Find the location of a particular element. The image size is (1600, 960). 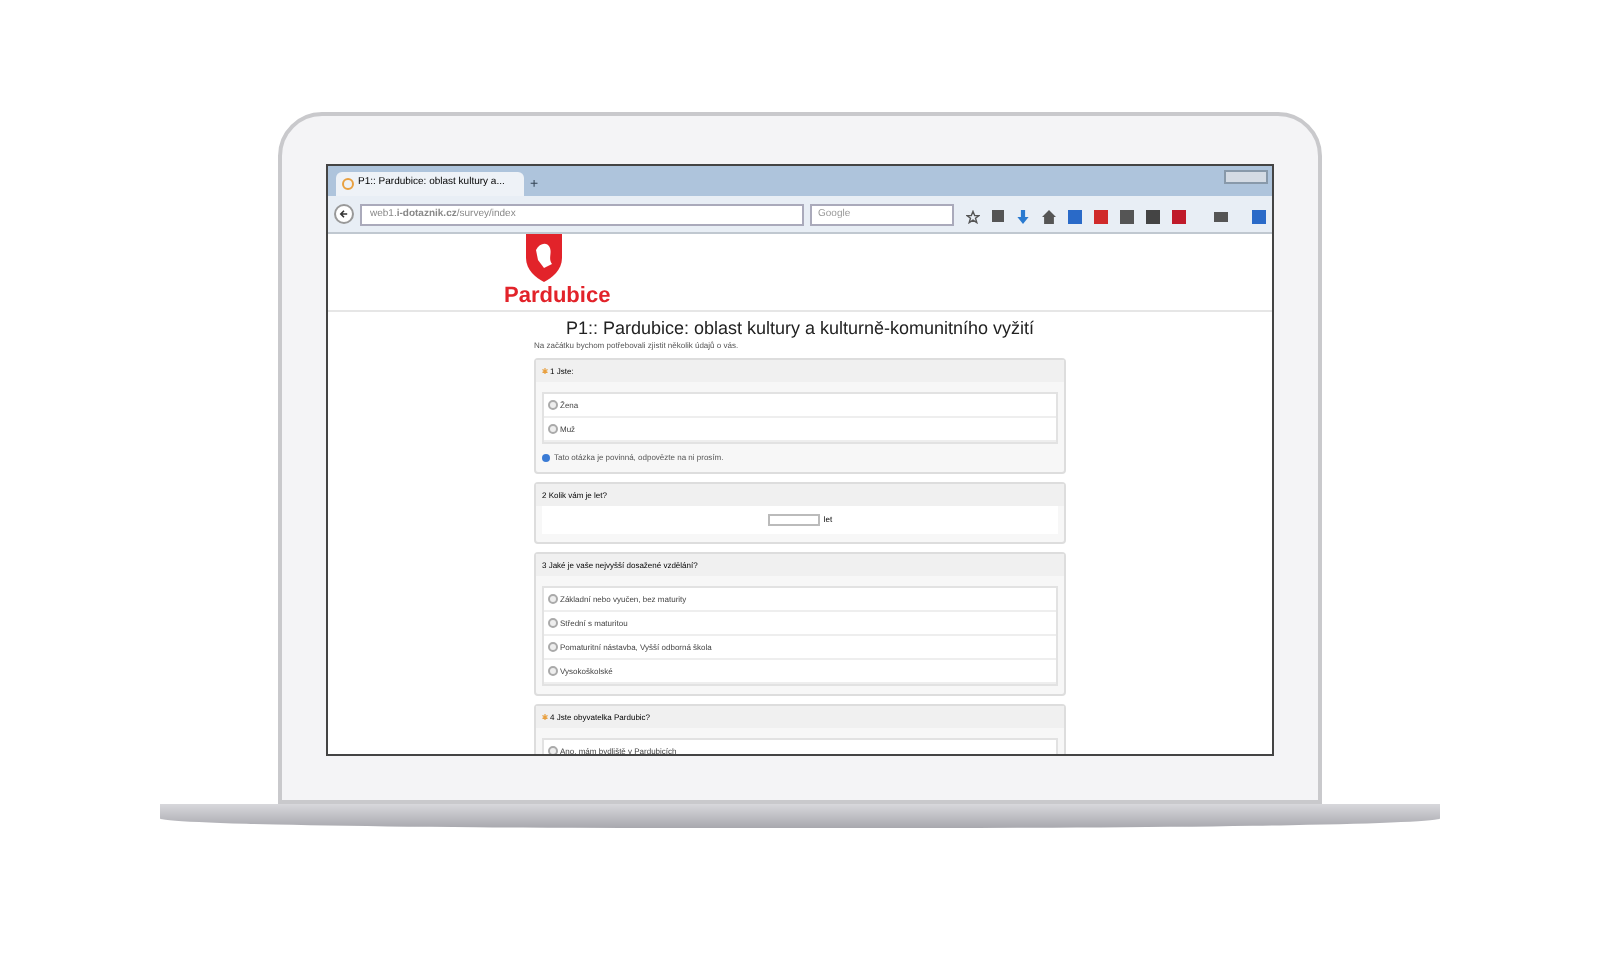

info-icon is located at coordinates (546, 458).